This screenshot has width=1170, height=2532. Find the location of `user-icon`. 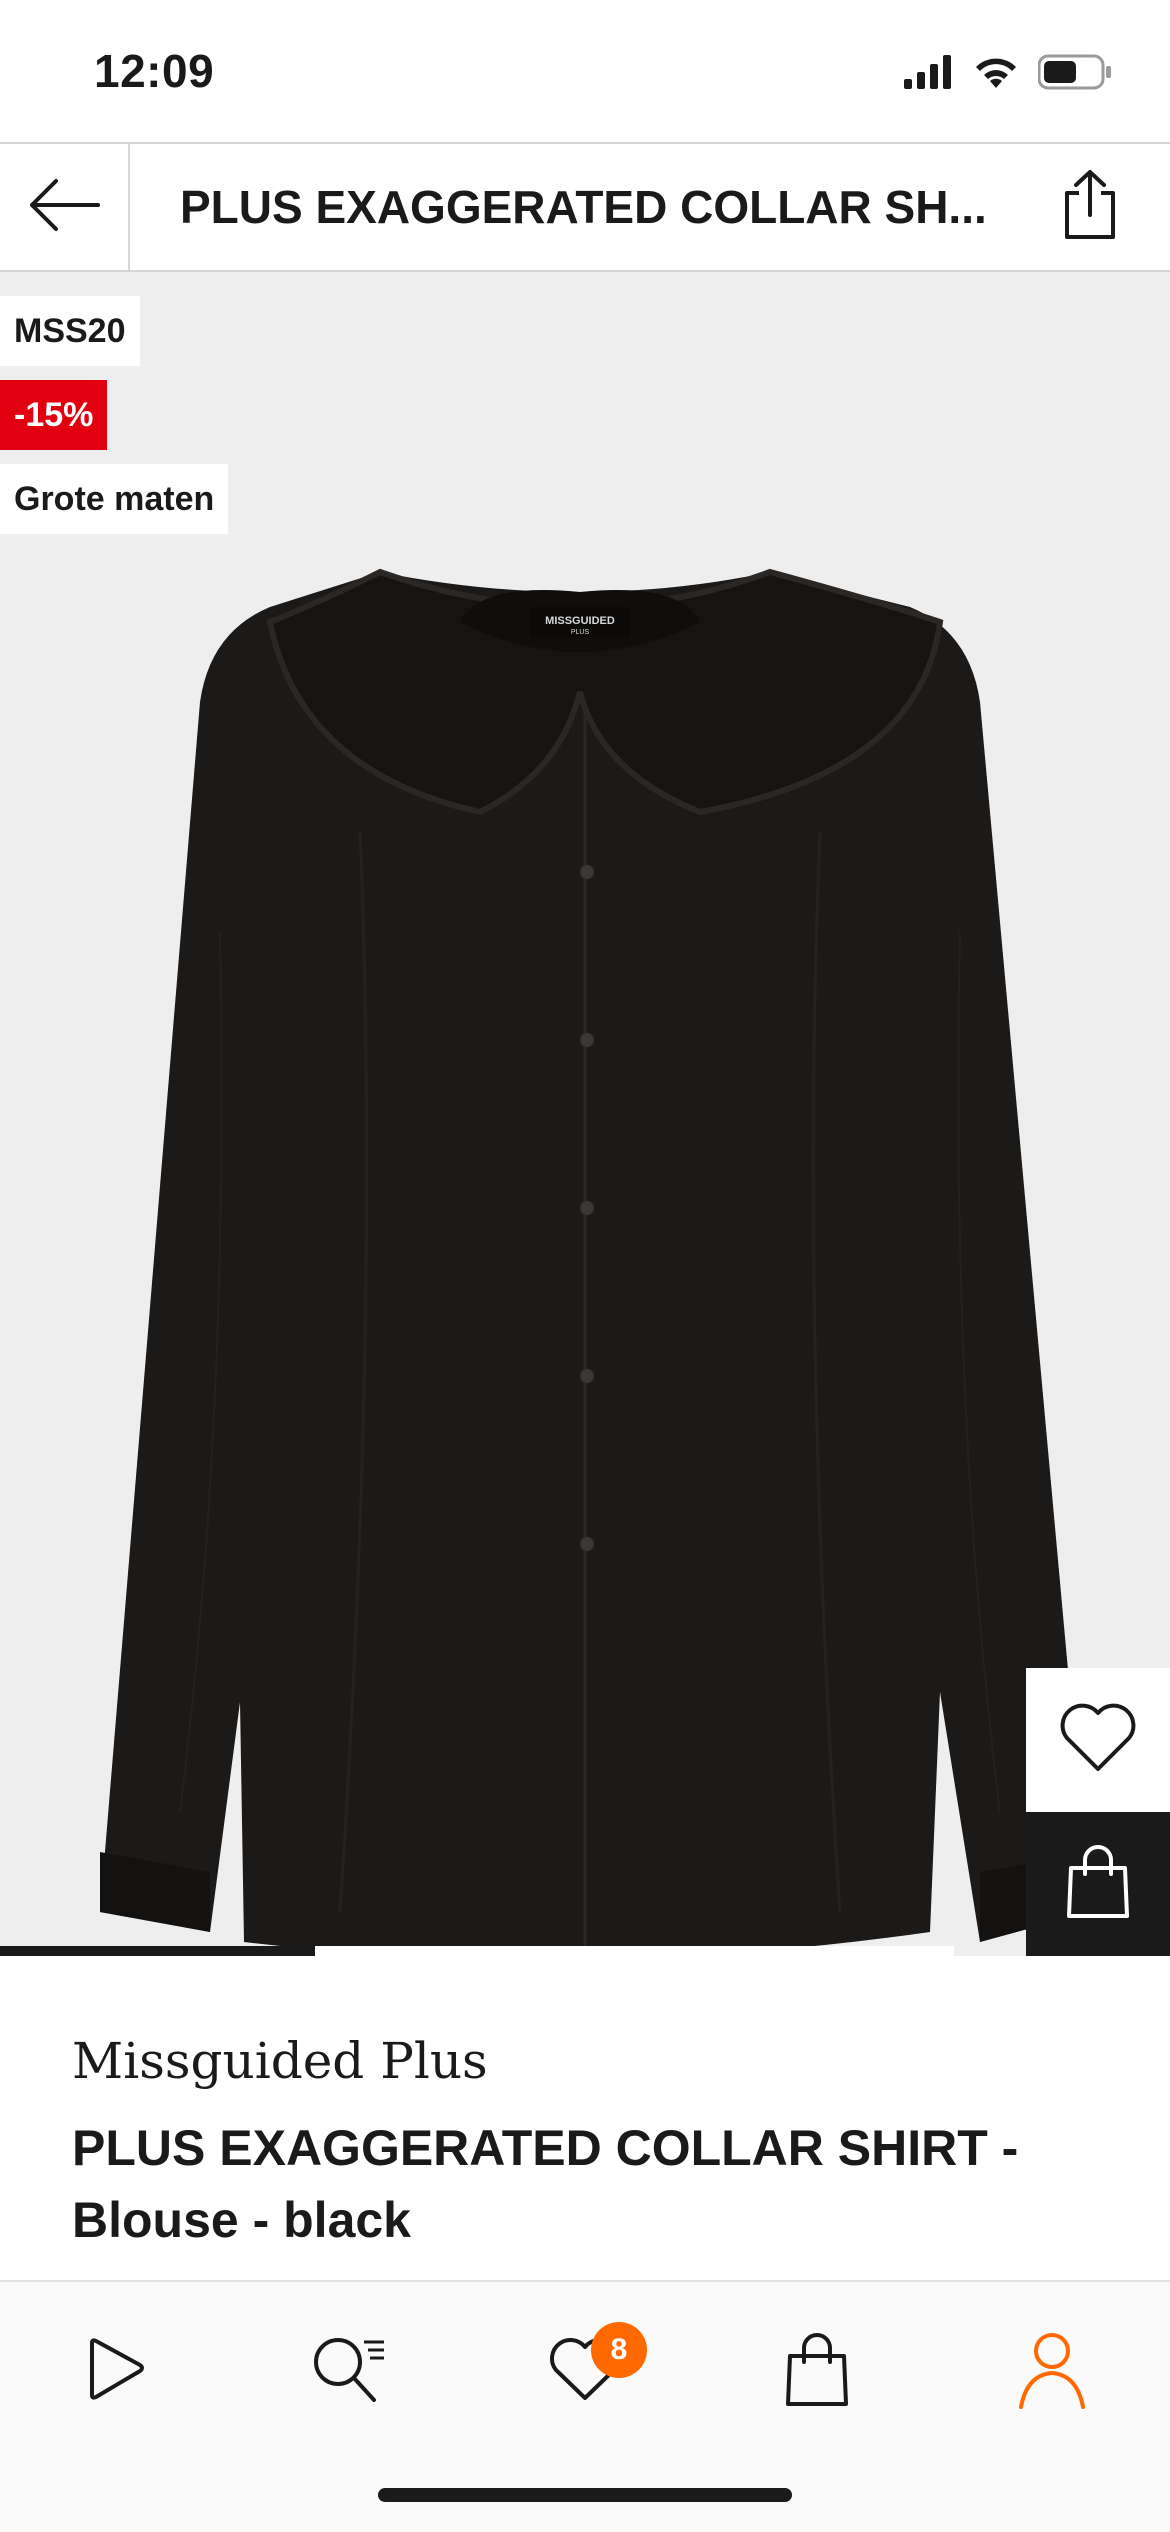

user-icon is located at coordinates (1052, 2372).